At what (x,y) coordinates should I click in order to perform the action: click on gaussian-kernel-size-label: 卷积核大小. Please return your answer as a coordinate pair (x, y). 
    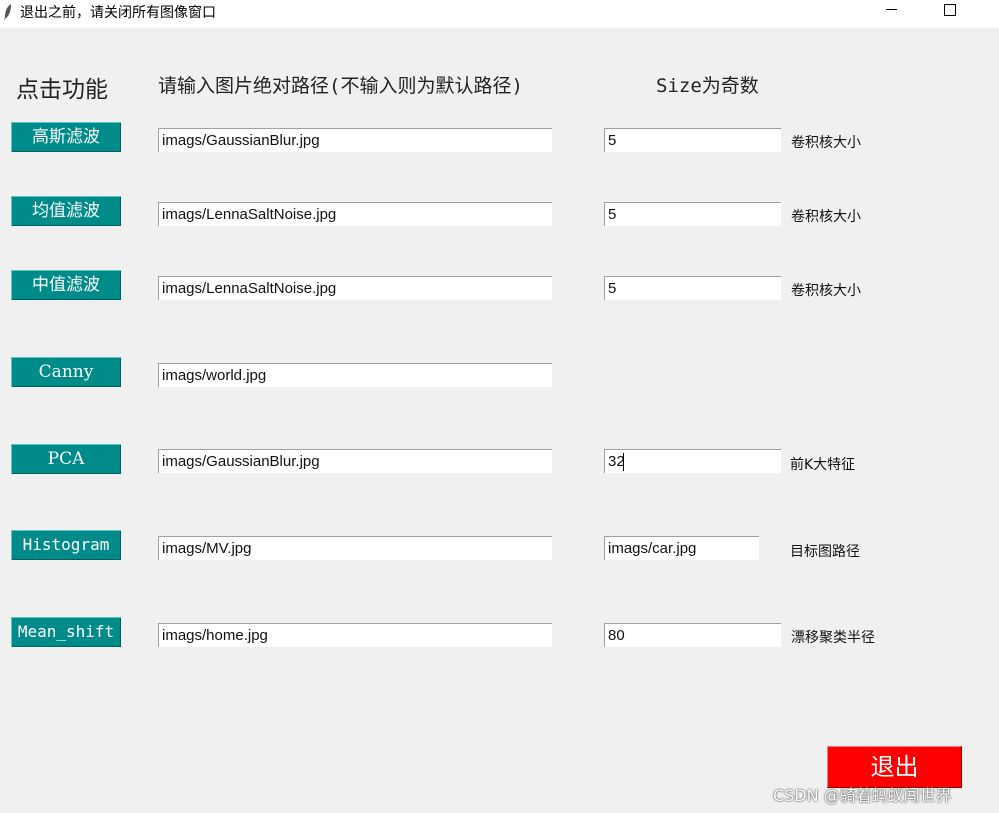
    Looking at the image, I should click on (826, 143).